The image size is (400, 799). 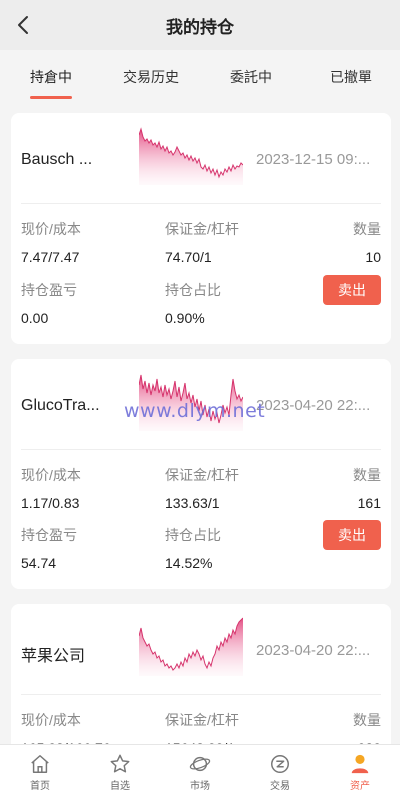 I want to click on stock-name: 苹果公司, so click(x=53, y=656).